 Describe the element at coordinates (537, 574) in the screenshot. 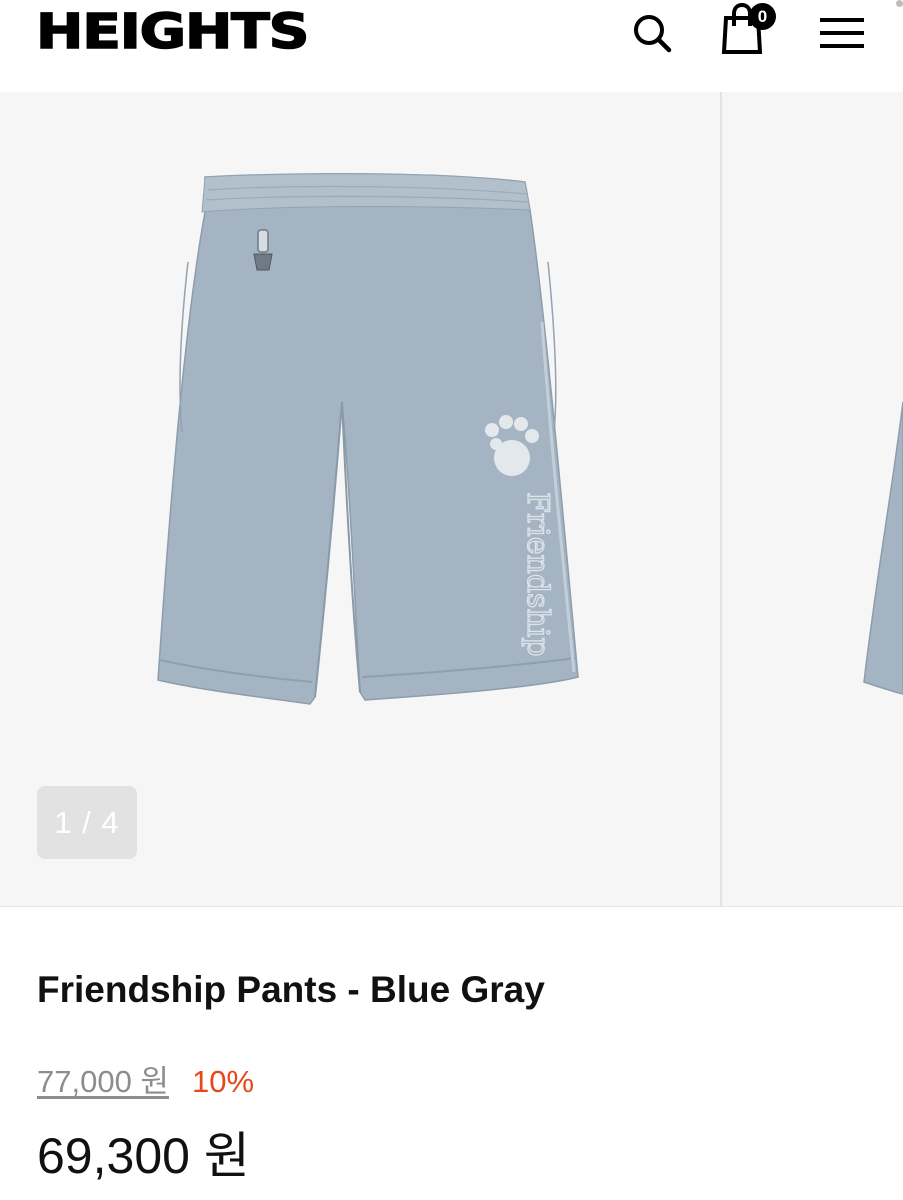

I see `print-text: Friendship` at that location.